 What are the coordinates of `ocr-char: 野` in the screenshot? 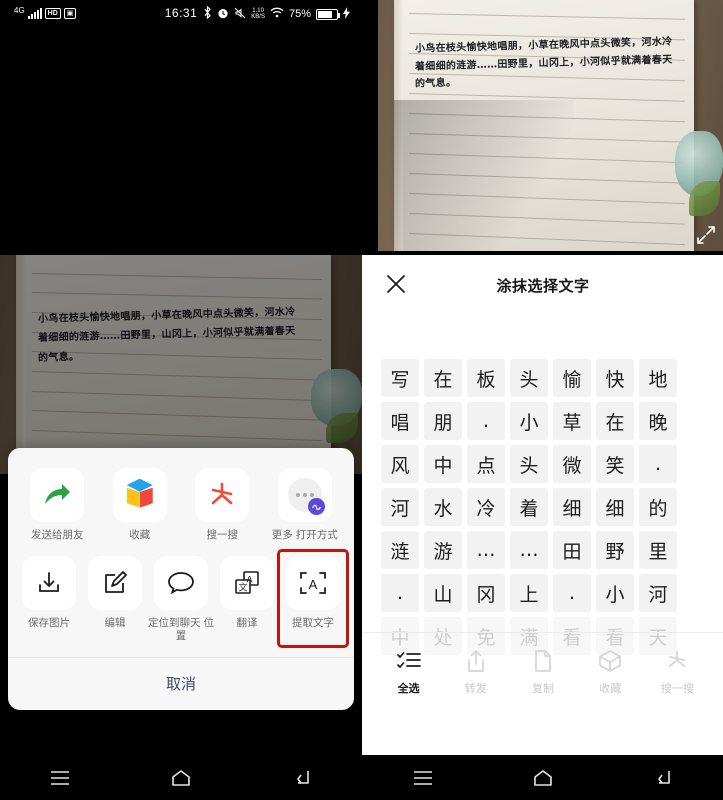 It's located at (615, 550).